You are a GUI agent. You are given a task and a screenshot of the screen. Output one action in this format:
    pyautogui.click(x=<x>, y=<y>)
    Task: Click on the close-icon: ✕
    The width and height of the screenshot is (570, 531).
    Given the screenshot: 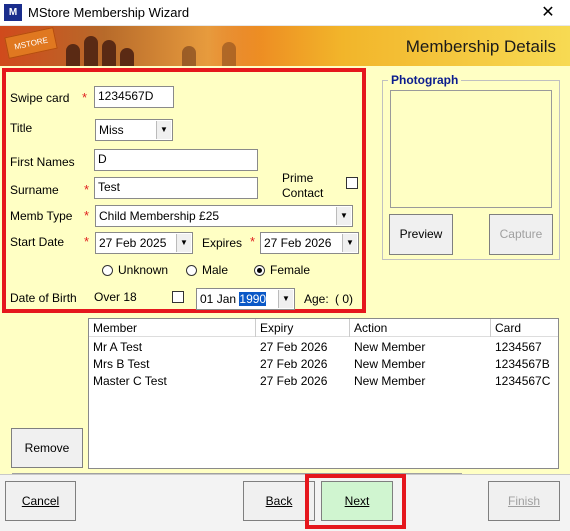 What is the action you would take?
    pyautogui.click(x=548, y=13)
    